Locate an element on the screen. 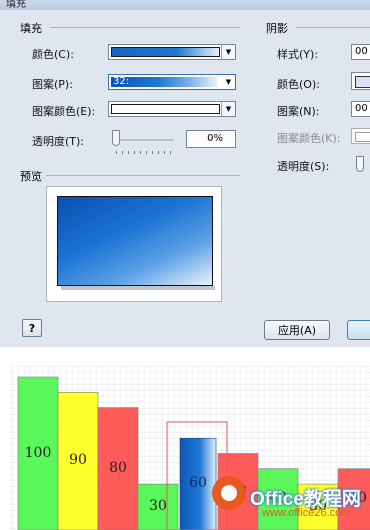 This screenshot has width=370, height=530. fill-pattern-color-dropdown: ▼ is located at coordinates (172, 109).